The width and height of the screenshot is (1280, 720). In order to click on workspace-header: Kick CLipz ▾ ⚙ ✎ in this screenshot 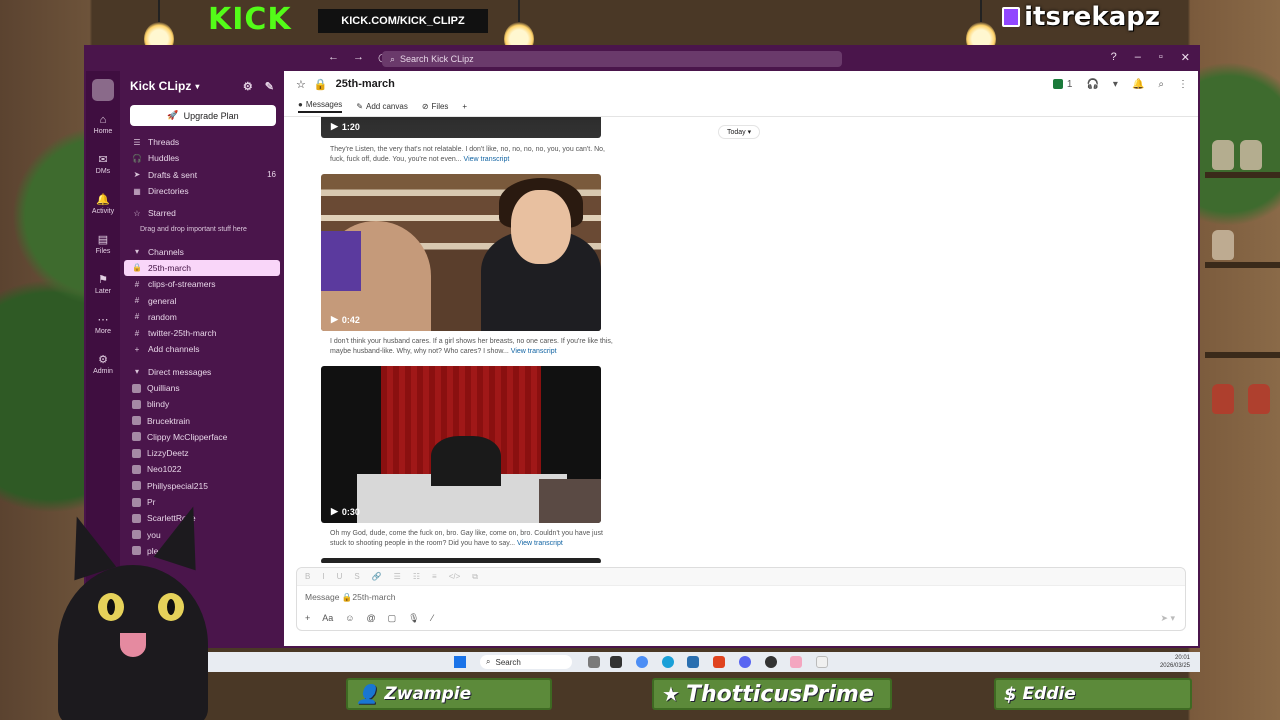, I will do `click(202, 86)`.